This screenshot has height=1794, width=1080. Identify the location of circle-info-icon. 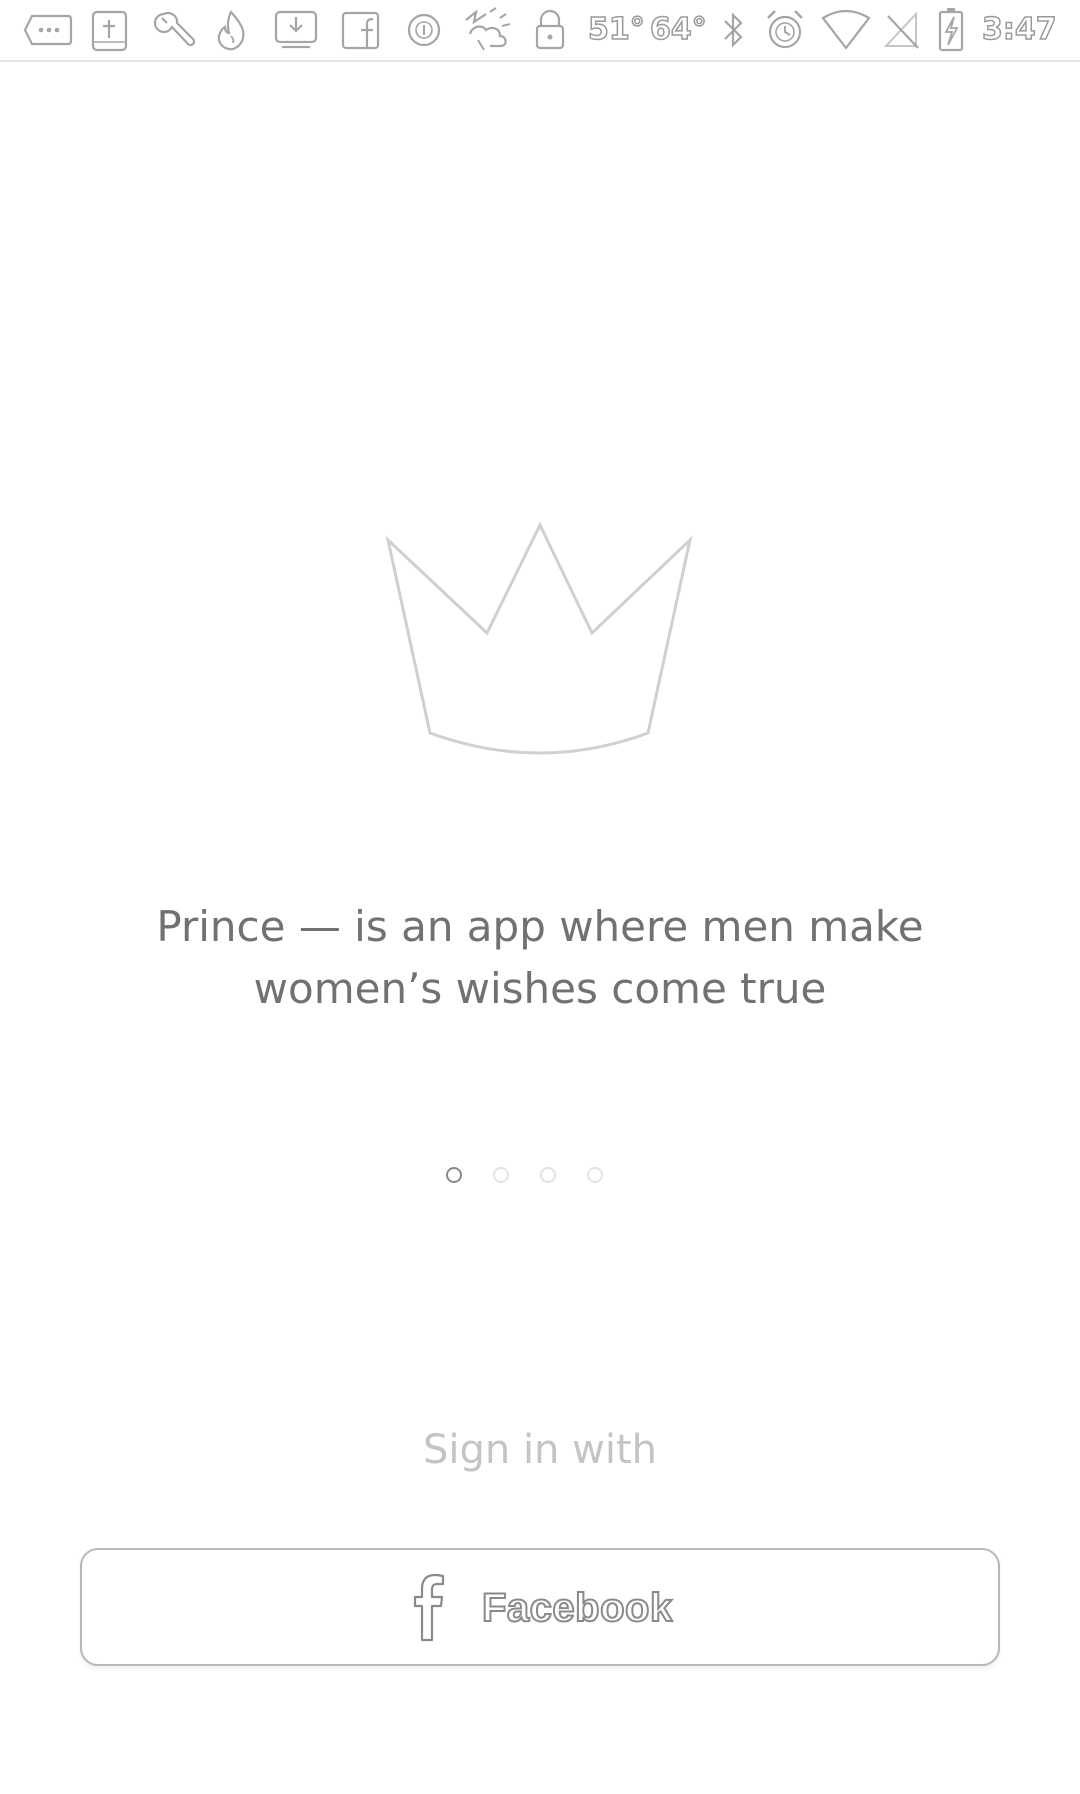
(424, 30).